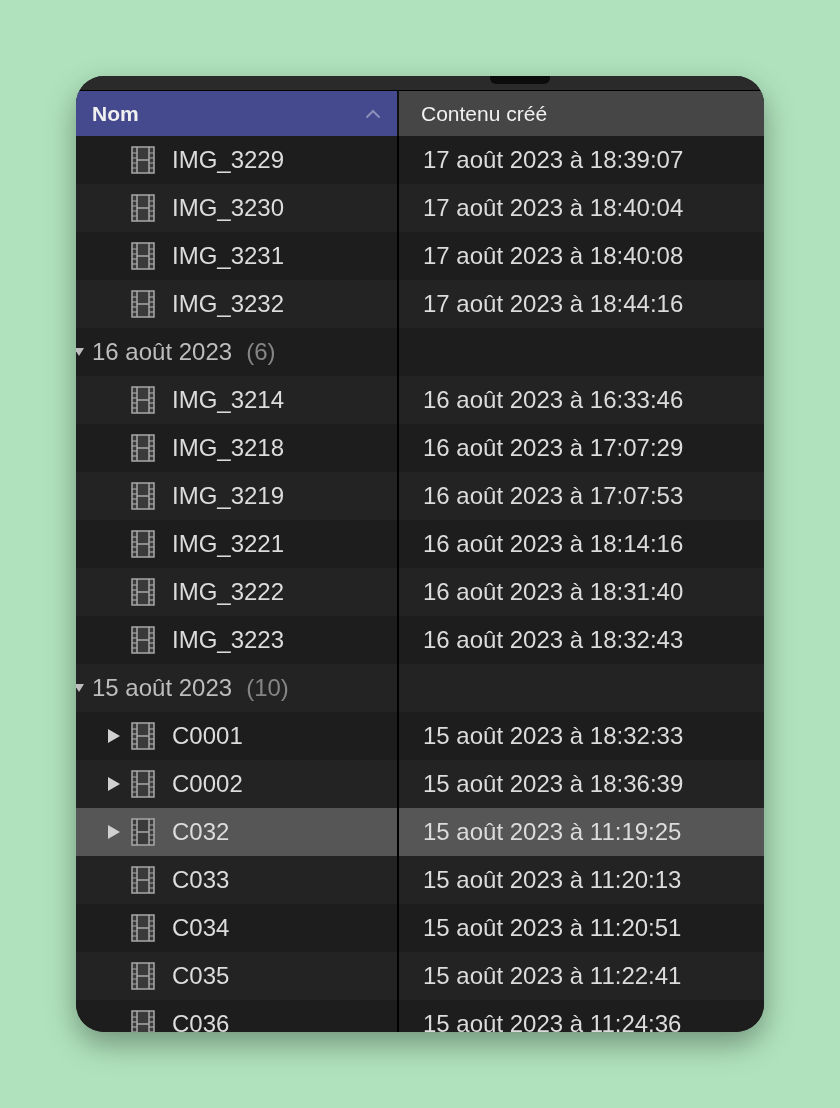 Image resolution: width=840 pixels, height=1108 pixels. I want to click on file-name: IMG_3229, so click(228, 160).